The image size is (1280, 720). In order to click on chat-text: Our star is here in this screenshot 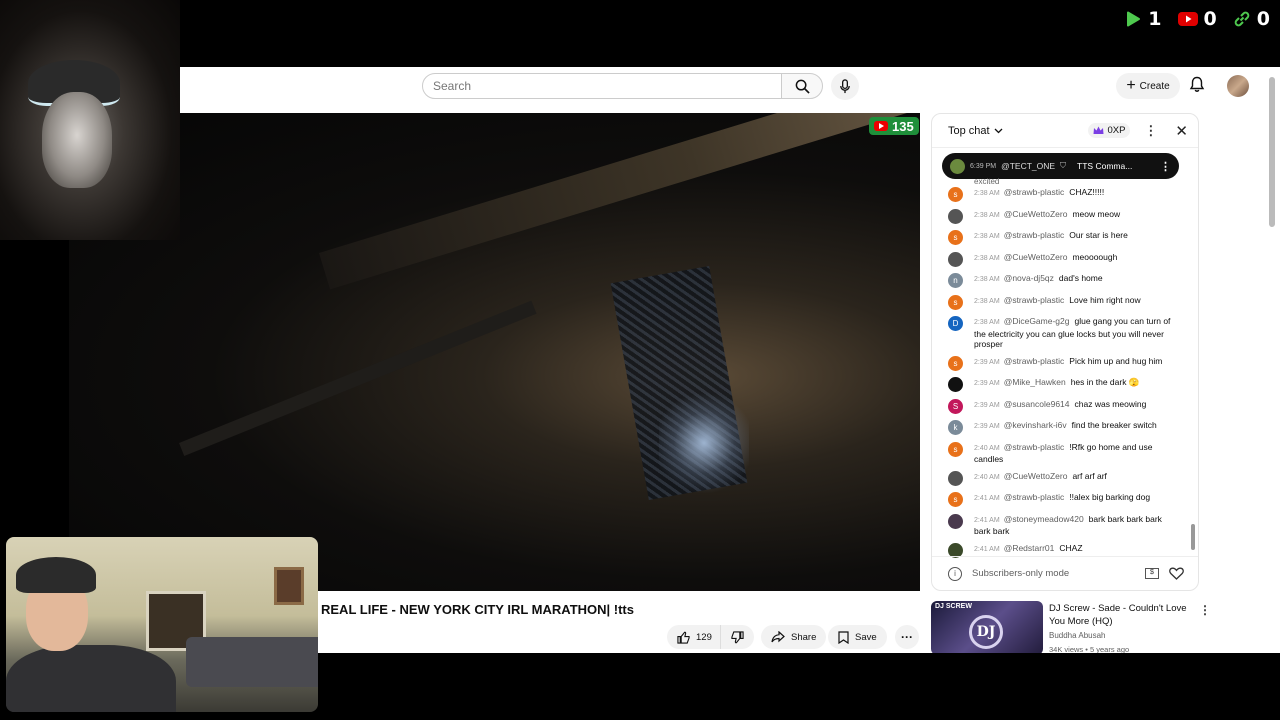, I will do `click(1098, 235)`.